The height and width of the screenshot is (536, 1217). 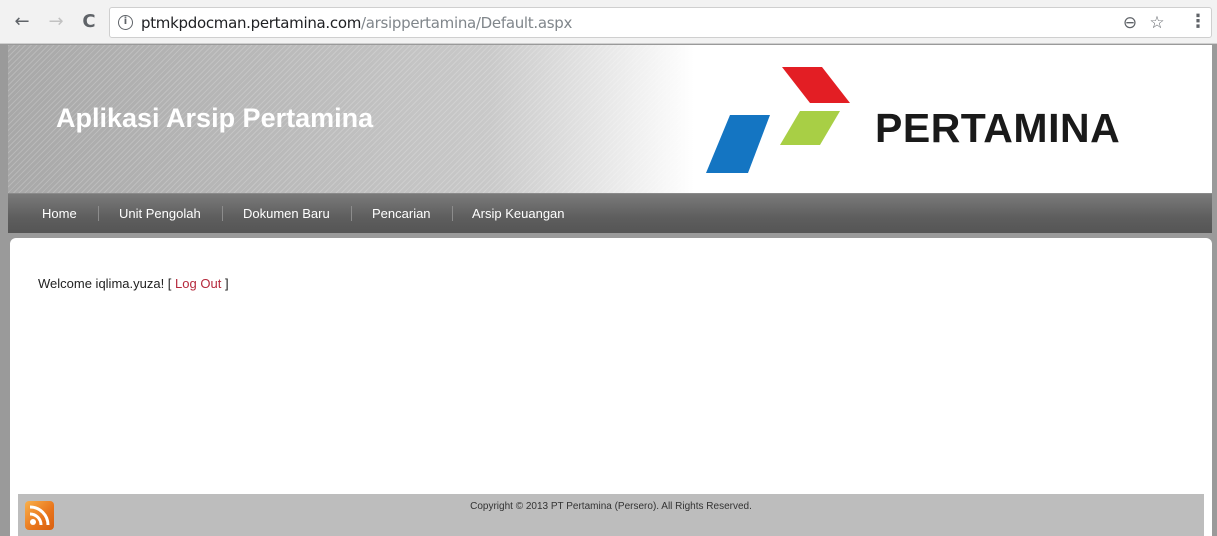 What do you see at coordinates (22, 22) in the screenshot?
I see `back-icon: ←` at bounding box center [22, 22].